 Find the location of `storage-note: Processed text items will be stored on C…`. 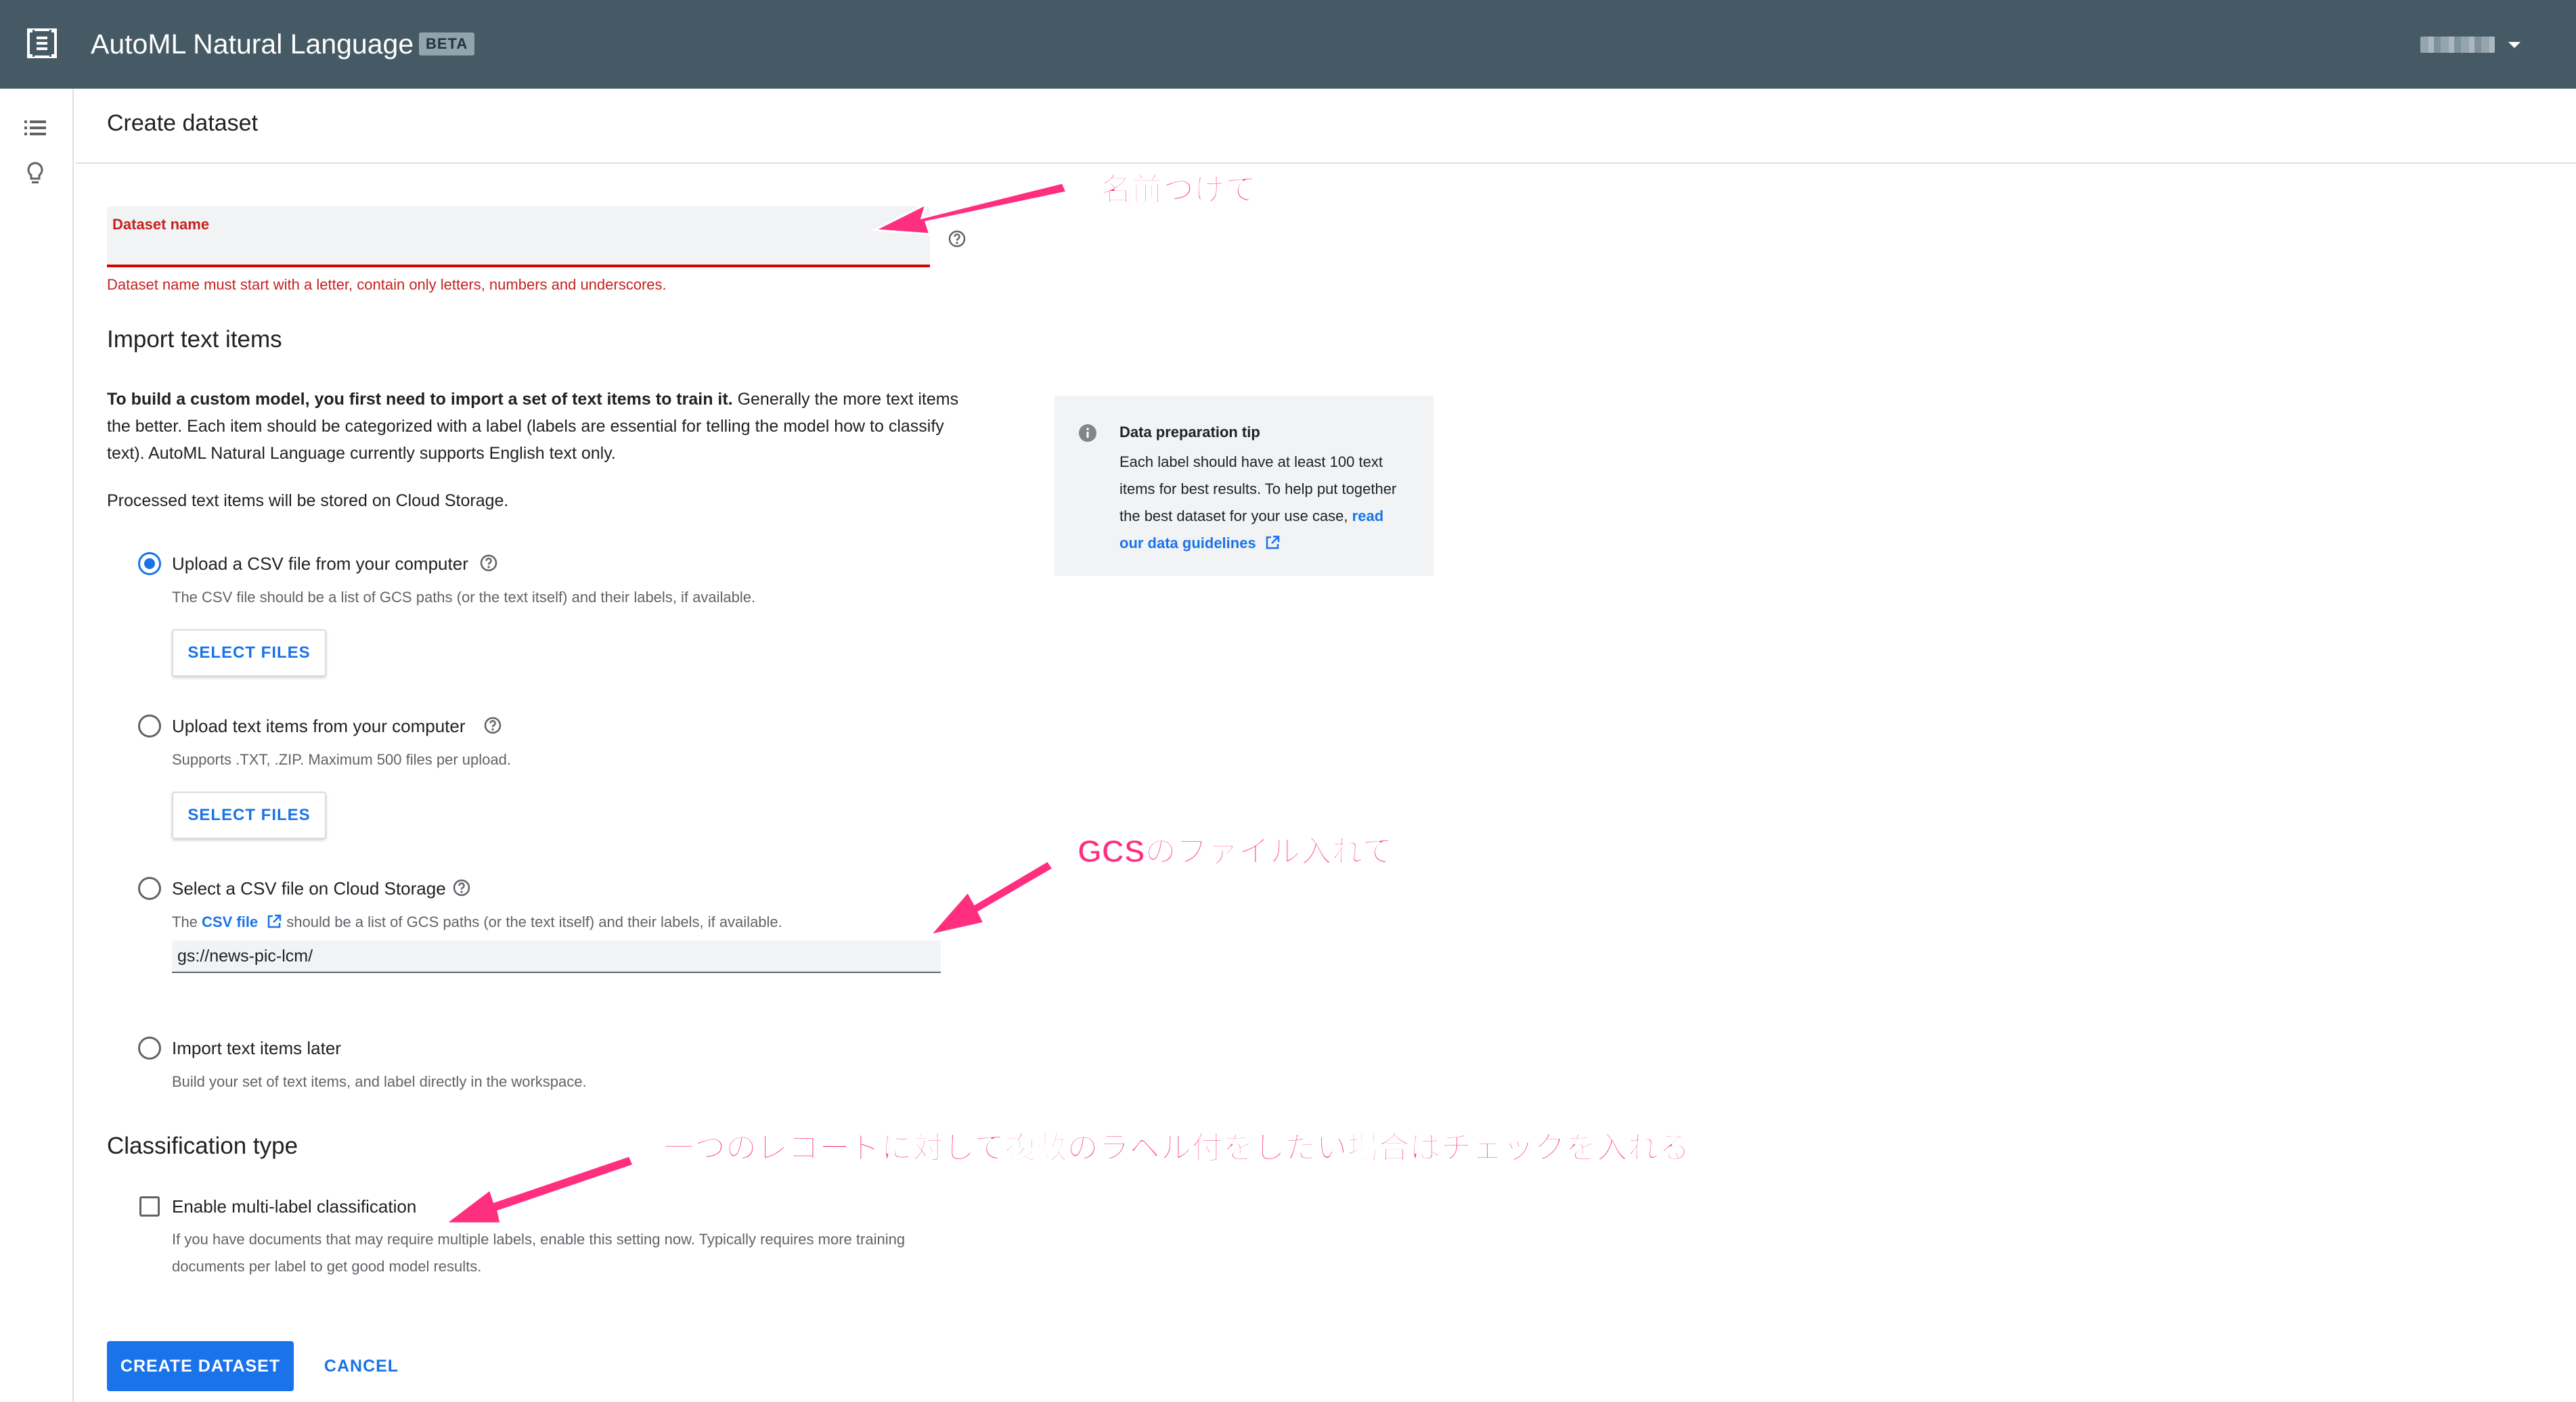

storage-note: Processed text items will be stored on C… is located at coordinates (308, 500).